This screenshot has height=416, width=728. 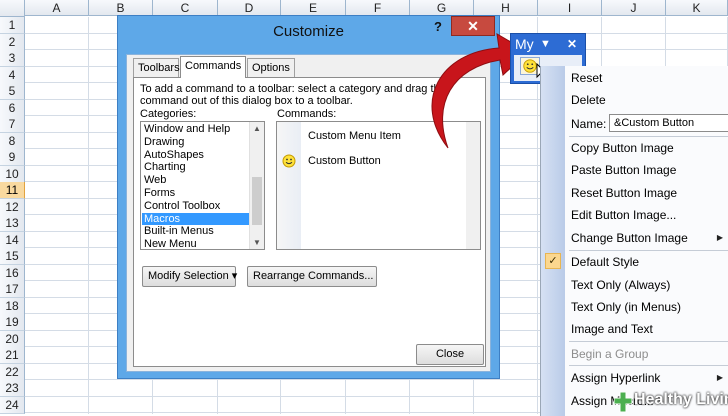 I want to click on menu-item-label: Default Style, so click(x=605, y=262).